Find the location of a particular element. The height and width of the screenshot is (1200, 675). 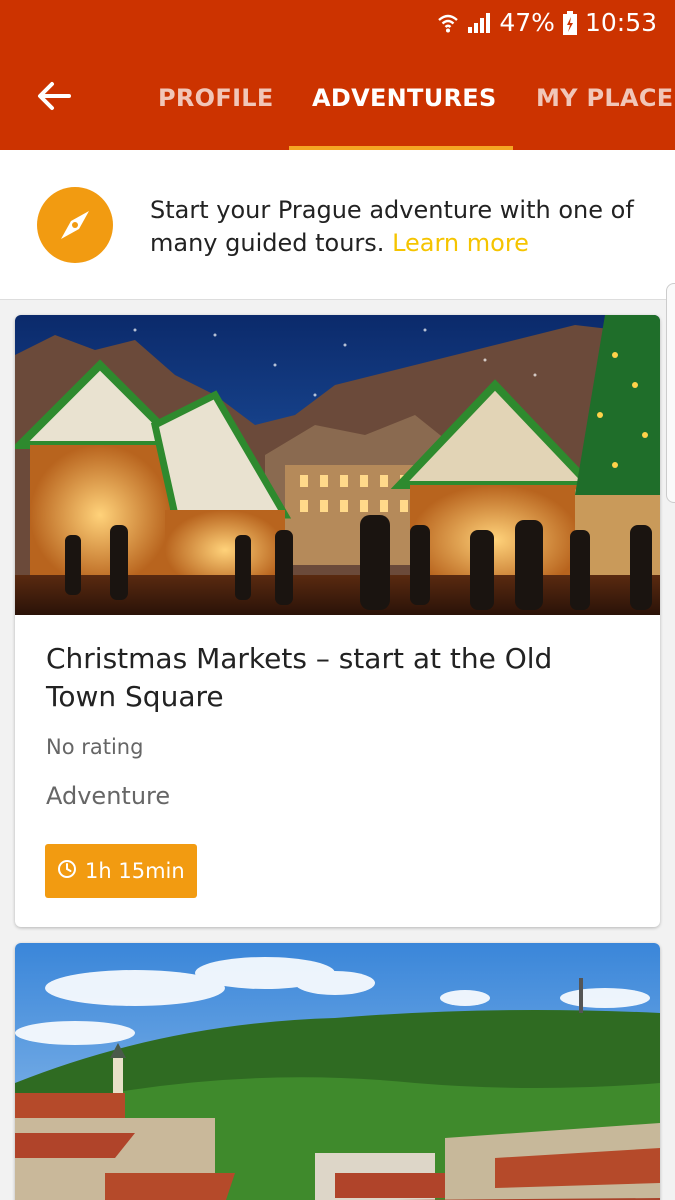

edge-panel-handle is located at coordinates (670, 393).